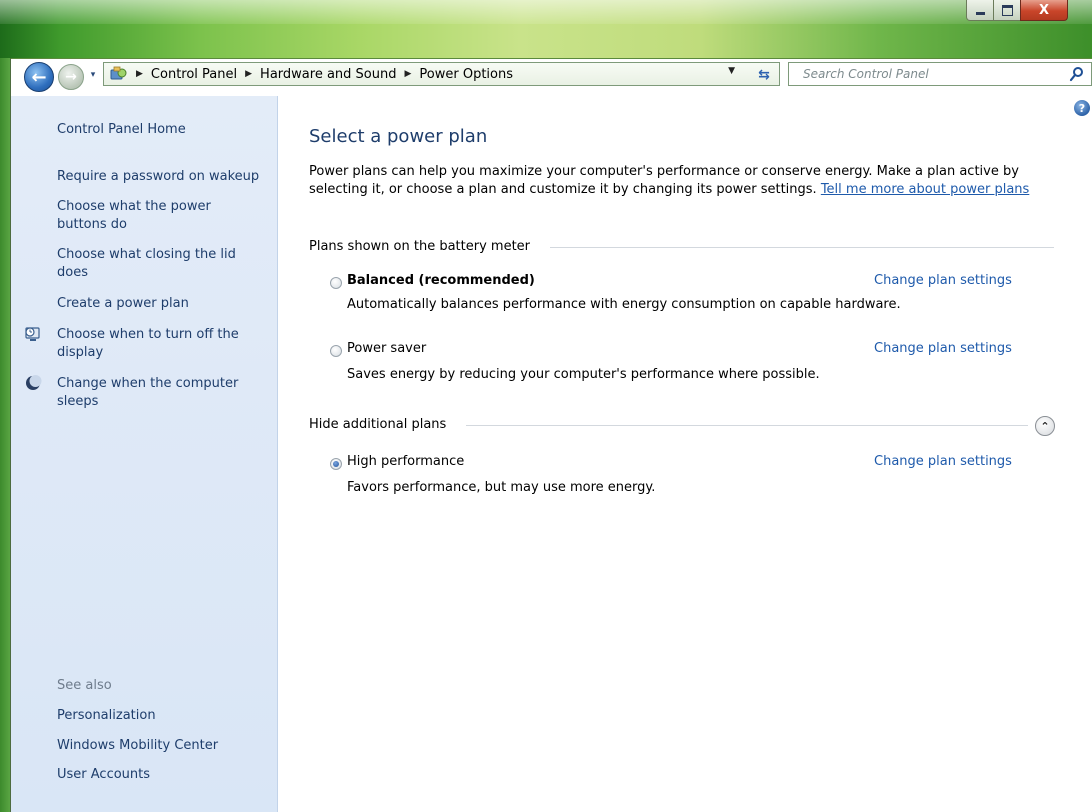  What do you see at coordinates (933, 74) in the screenshot?
I see `search-input` at bounding box center [933, 74].